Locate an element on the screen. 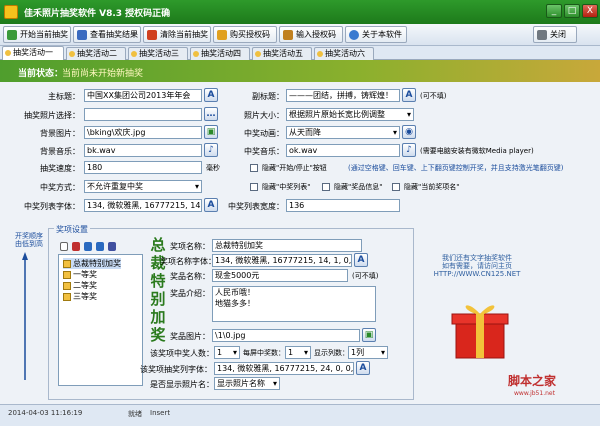 This screenshot has width=600, height=426. datetime-text: 2014-04-03 11:16:19 is located at coordinates (45, 413).